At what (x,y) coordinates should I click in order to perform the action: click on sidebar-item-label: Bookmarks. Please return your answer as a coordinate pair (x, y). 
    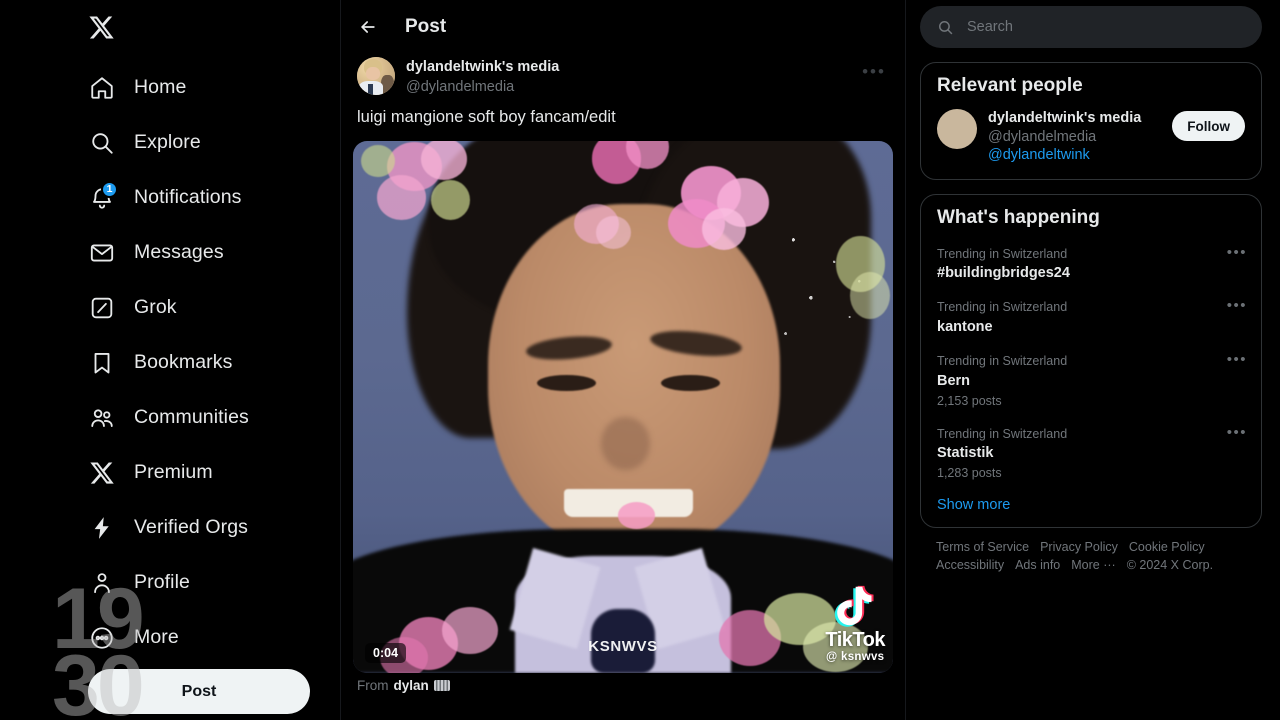
    Looking at the image, I should click on (183, 362).